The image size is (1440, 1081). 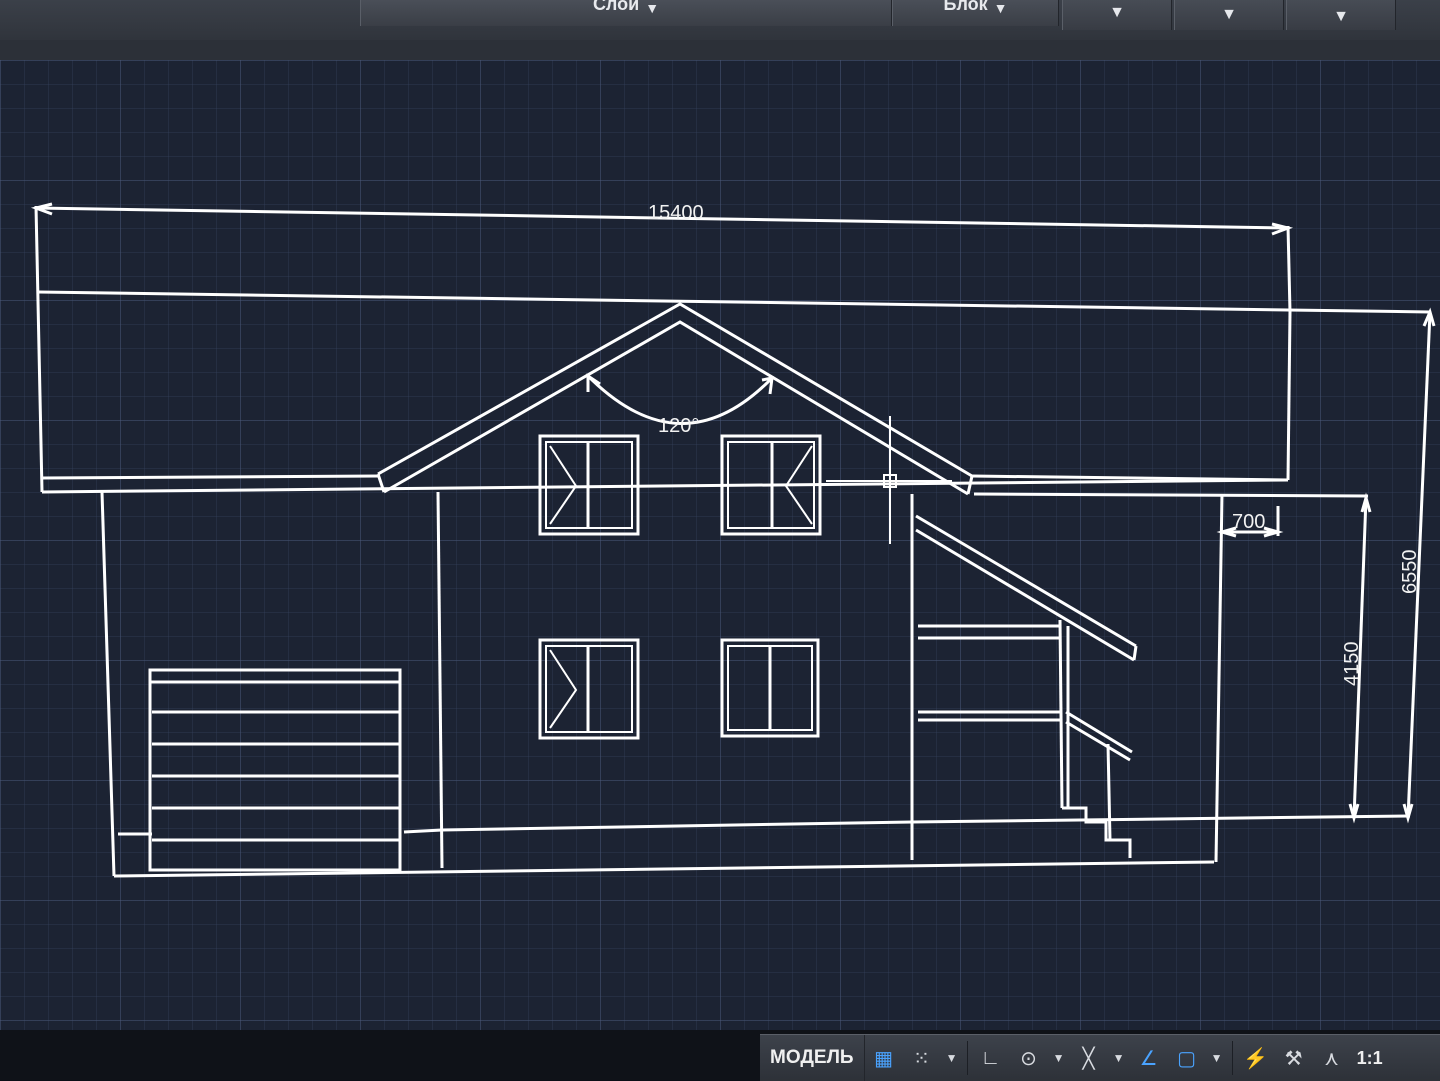 What do you see at coordinates (1248, 522) in the screenshot?
I see `dim-overhang: 700` at bounding box center [1248, 522].